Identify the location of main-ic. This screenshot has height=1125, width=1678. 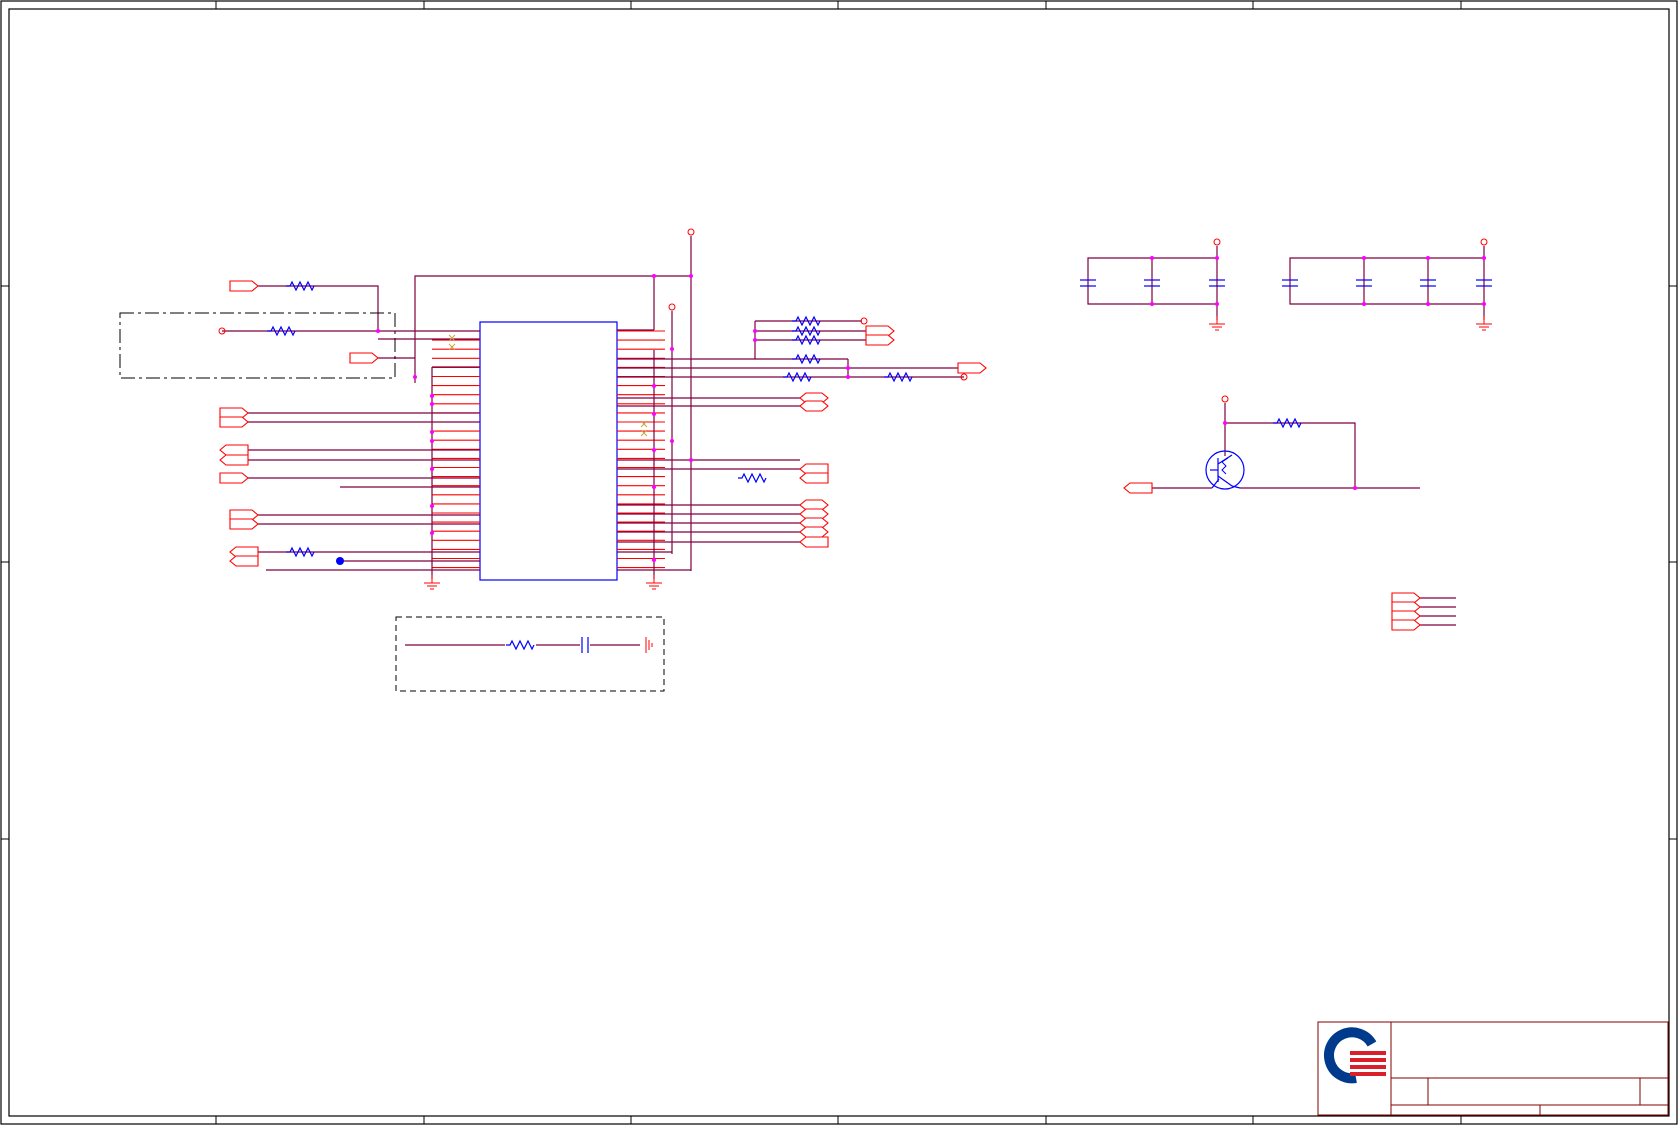
(548, 451).